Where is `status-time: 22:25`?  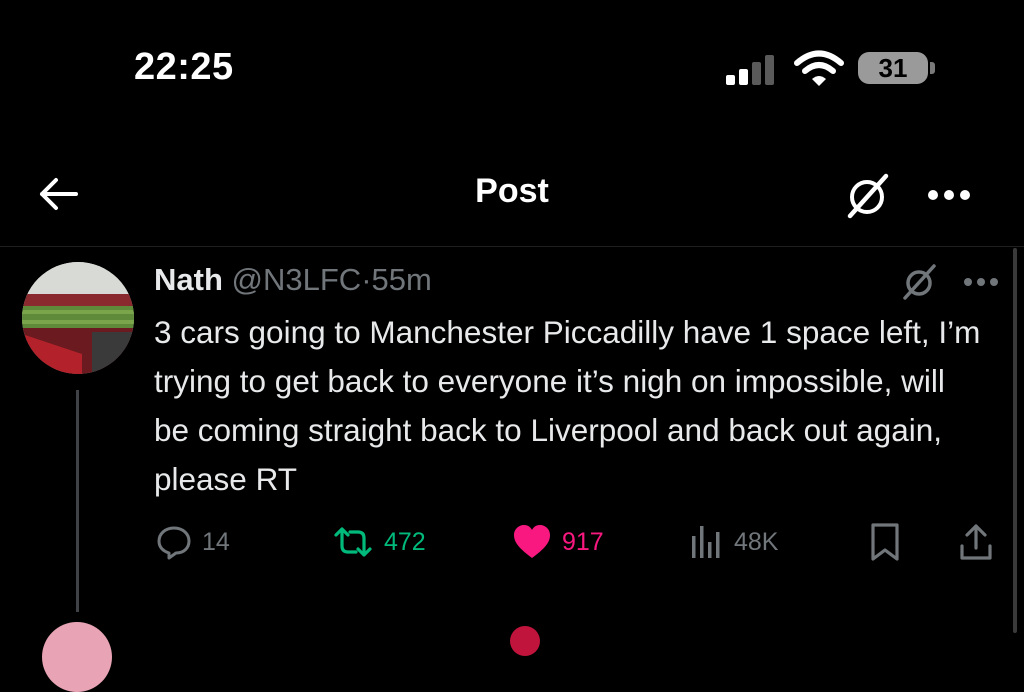 status-time: 22:25 is located at coordinates (184, 67).